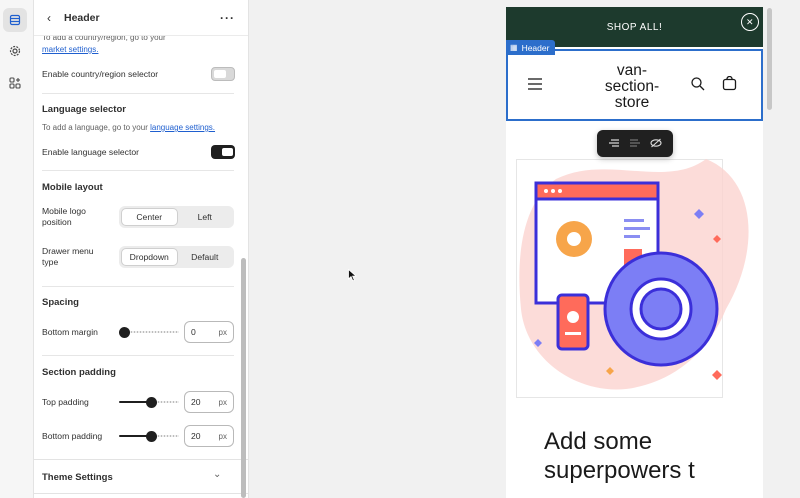 The height and width of the screenshot is (498, 800). Describe the element at coordinates (82, 17) in the screenshot. I see `panel-title: Header` at that location.